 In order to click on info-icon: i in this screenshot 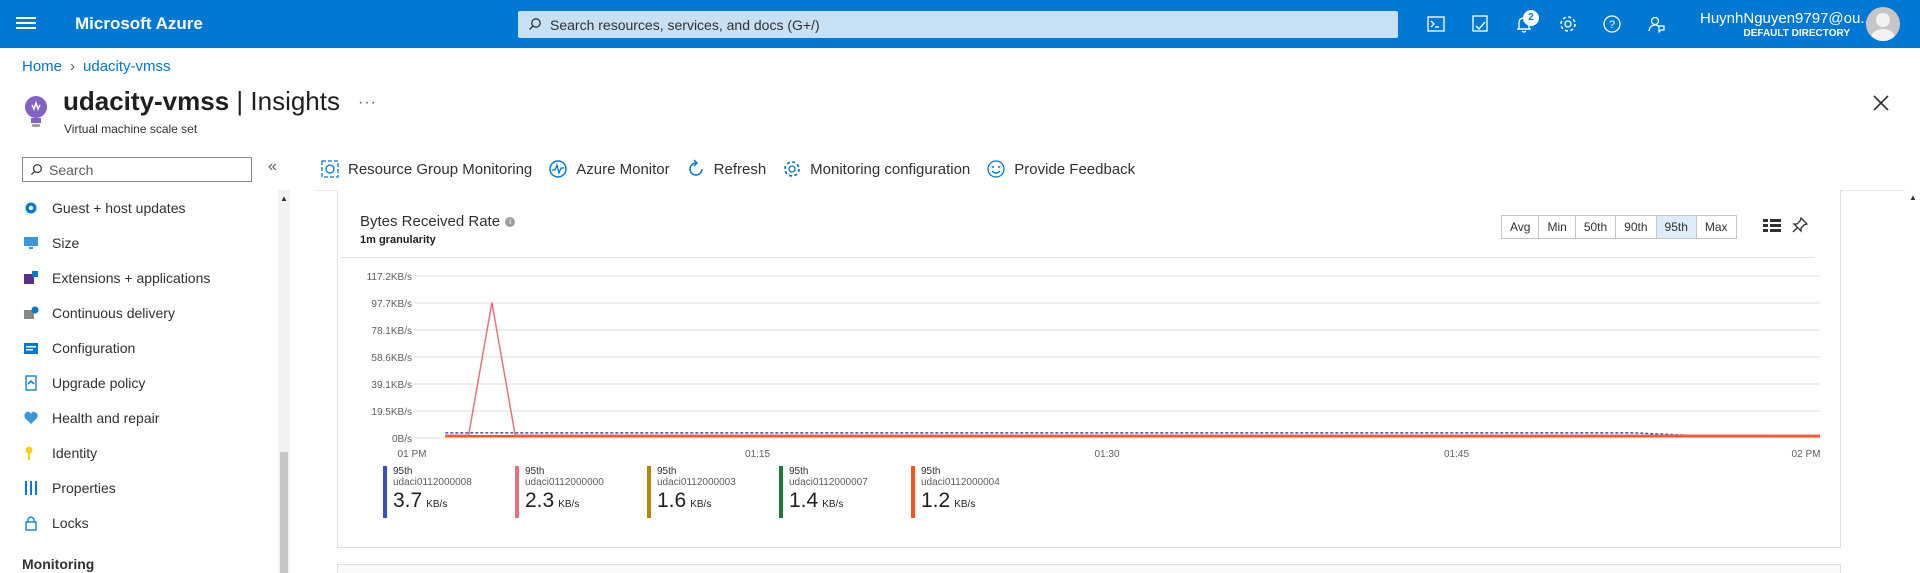, I will do `click(510, 222)`.